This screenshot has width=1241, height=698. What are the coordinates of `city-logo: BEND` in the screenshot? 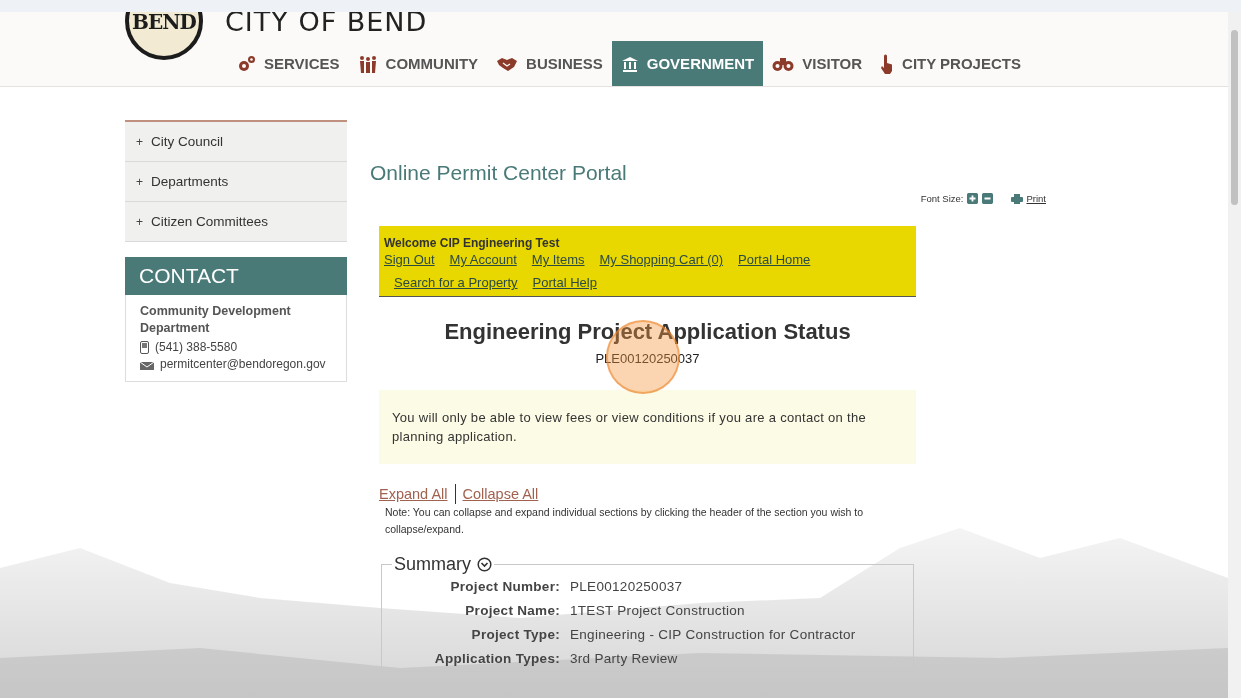 It's located at (164, 36).